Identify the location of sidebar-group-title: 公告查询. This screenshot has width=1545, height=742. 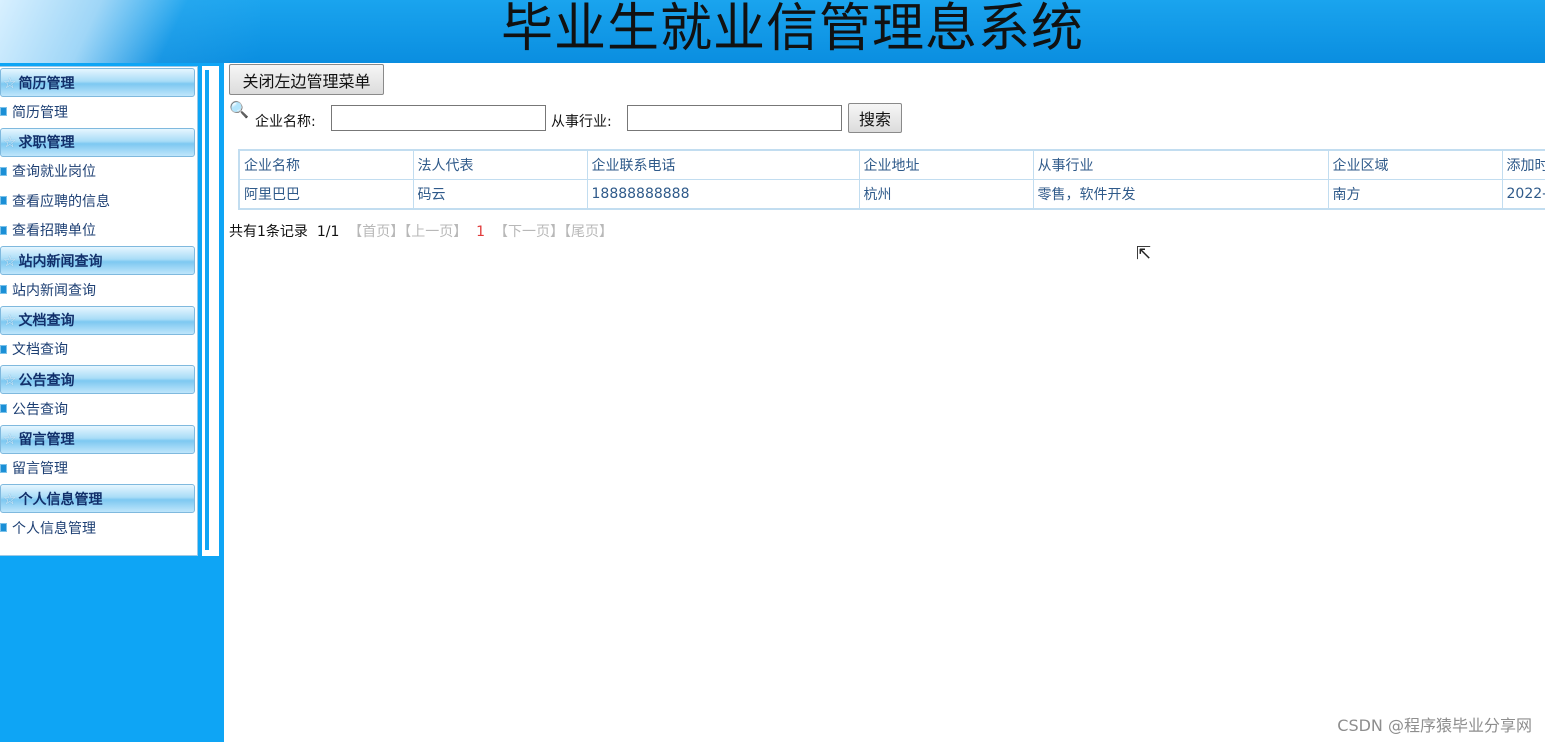
(46, 380).